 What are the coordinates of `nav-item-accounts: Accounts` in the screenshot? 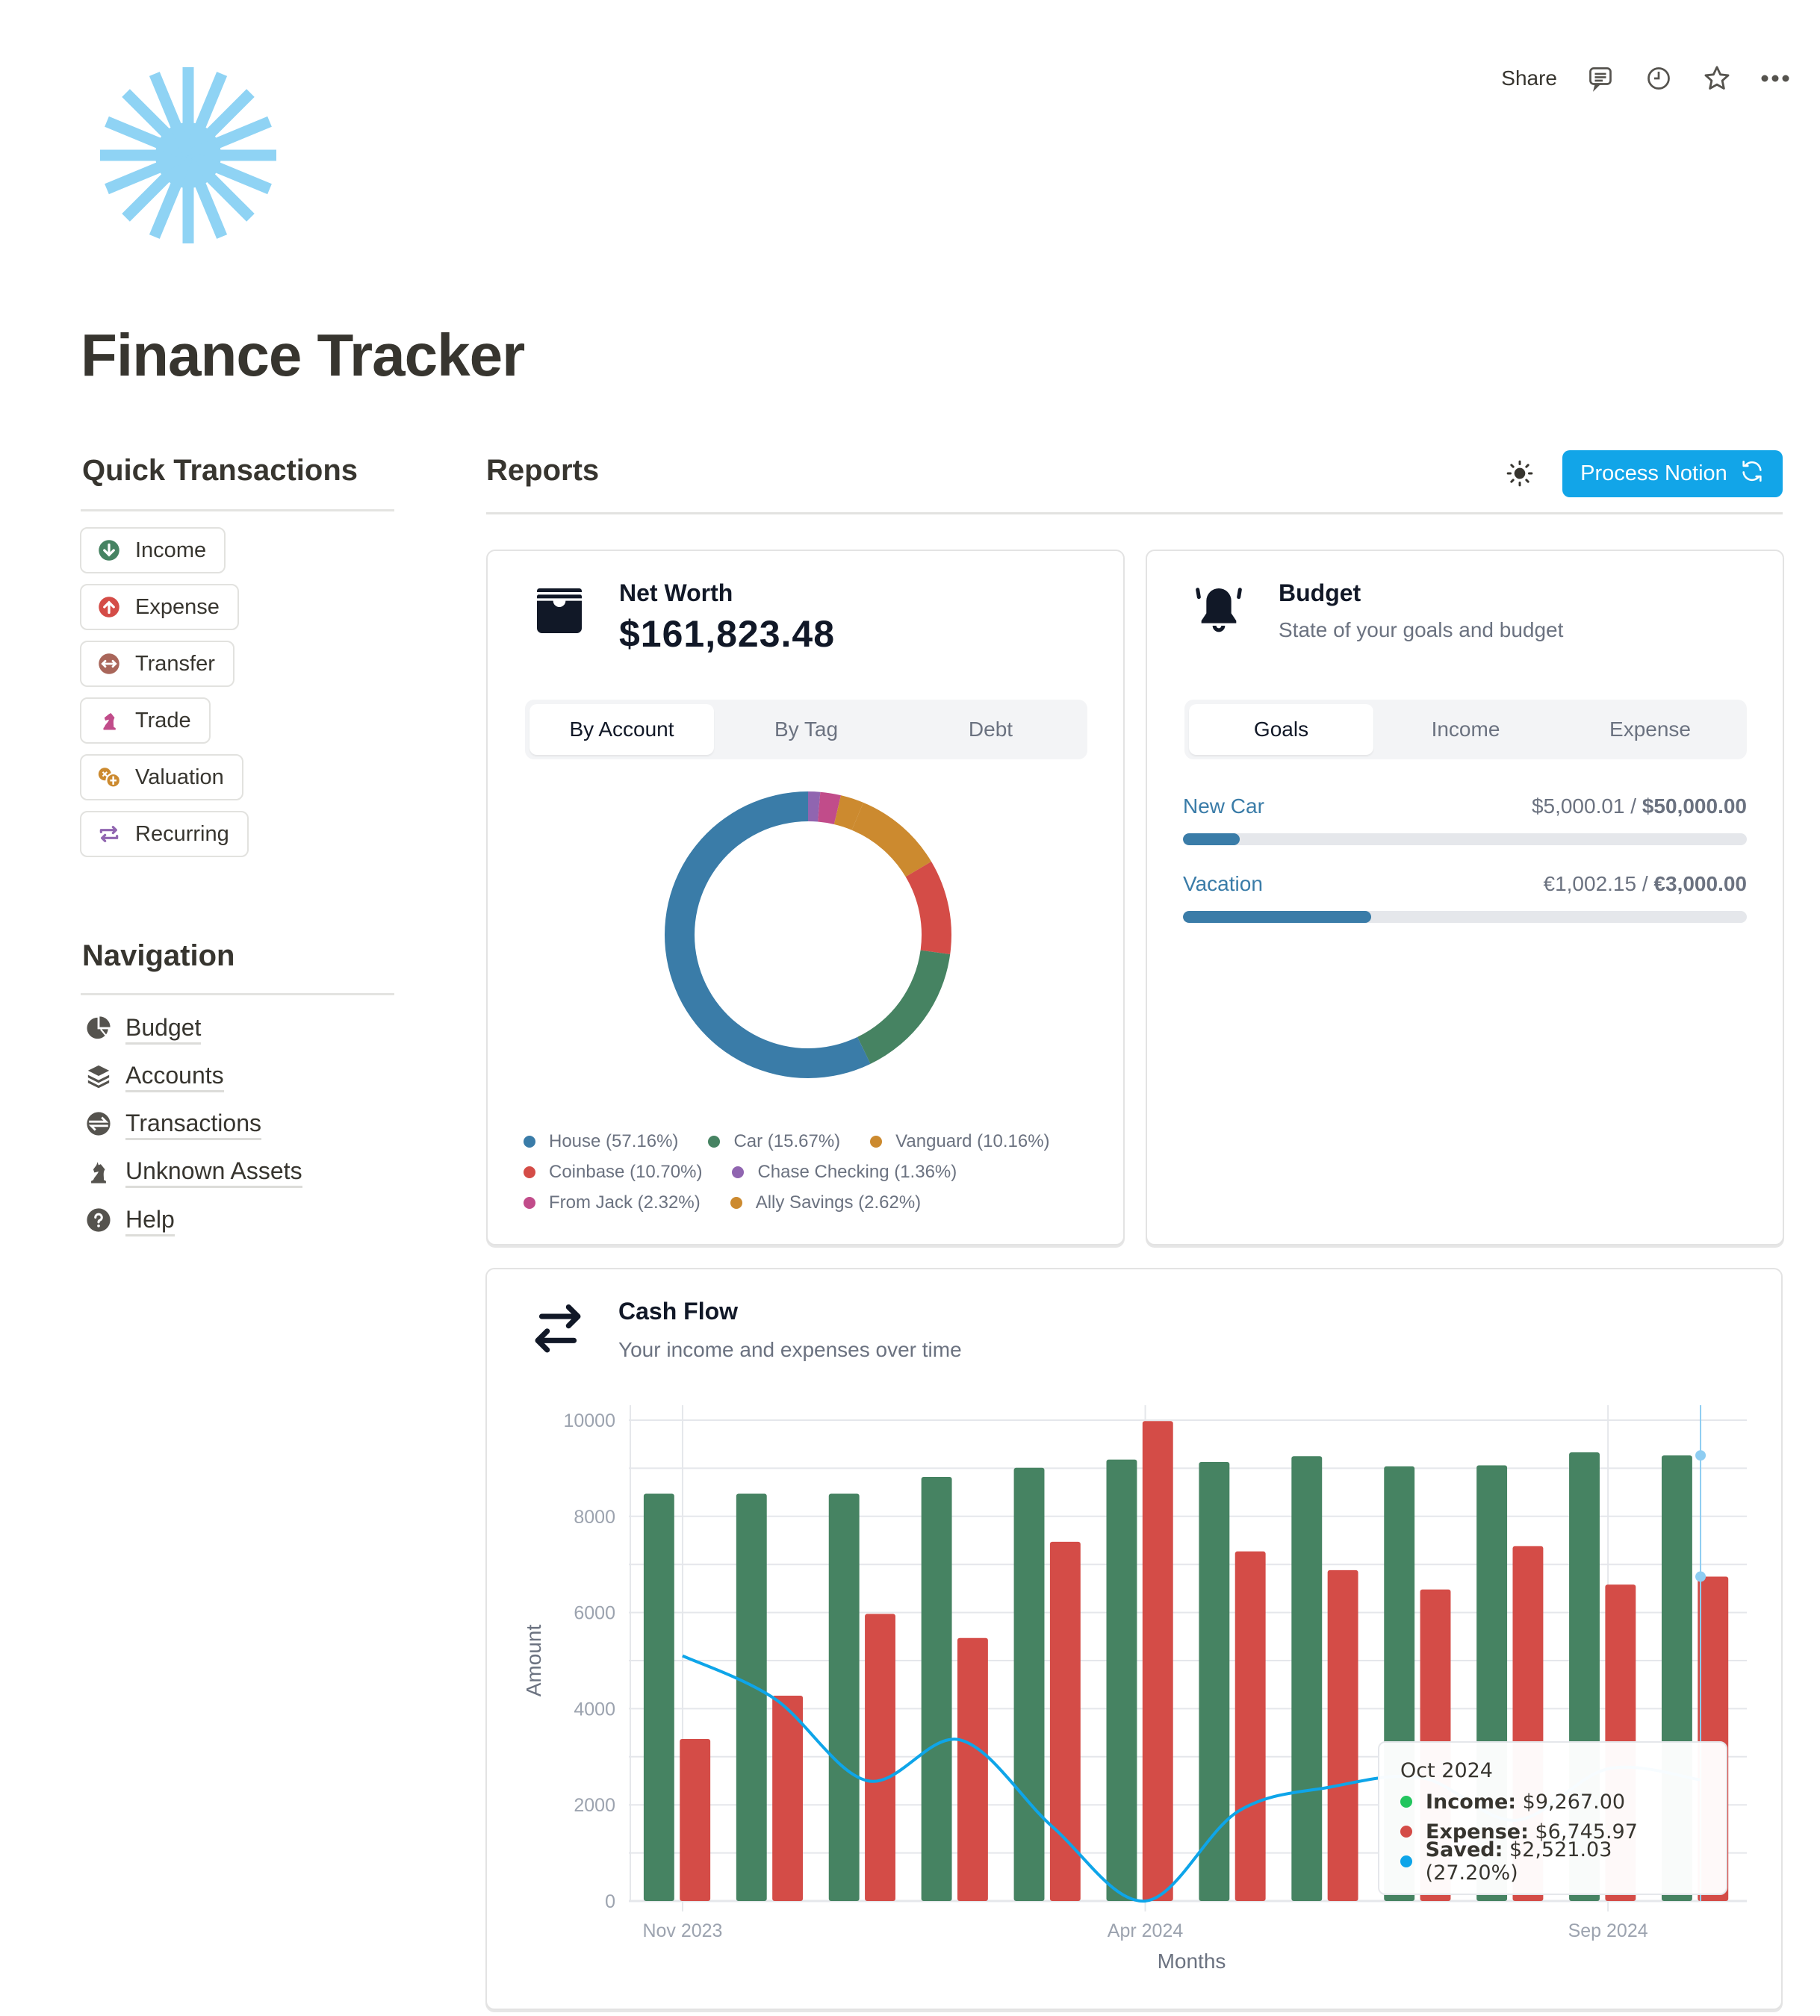 It's located at (154, 1076).